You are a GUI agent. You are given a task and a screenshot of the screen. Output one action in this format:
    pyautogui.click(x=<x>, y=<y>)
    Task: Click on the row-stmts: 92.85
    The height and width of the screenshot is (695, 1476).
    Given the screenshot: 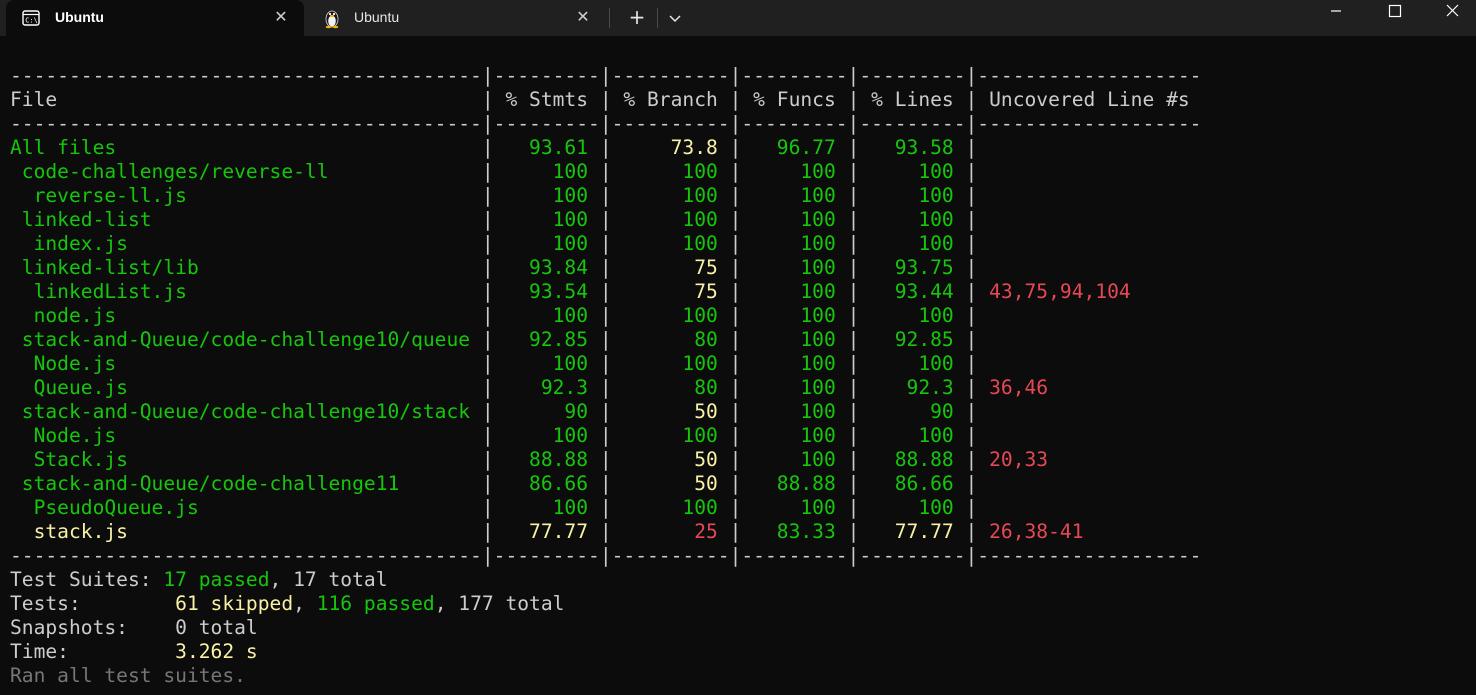 What is the action you would take?
    pyautogui.click(x=546, y=339)
    